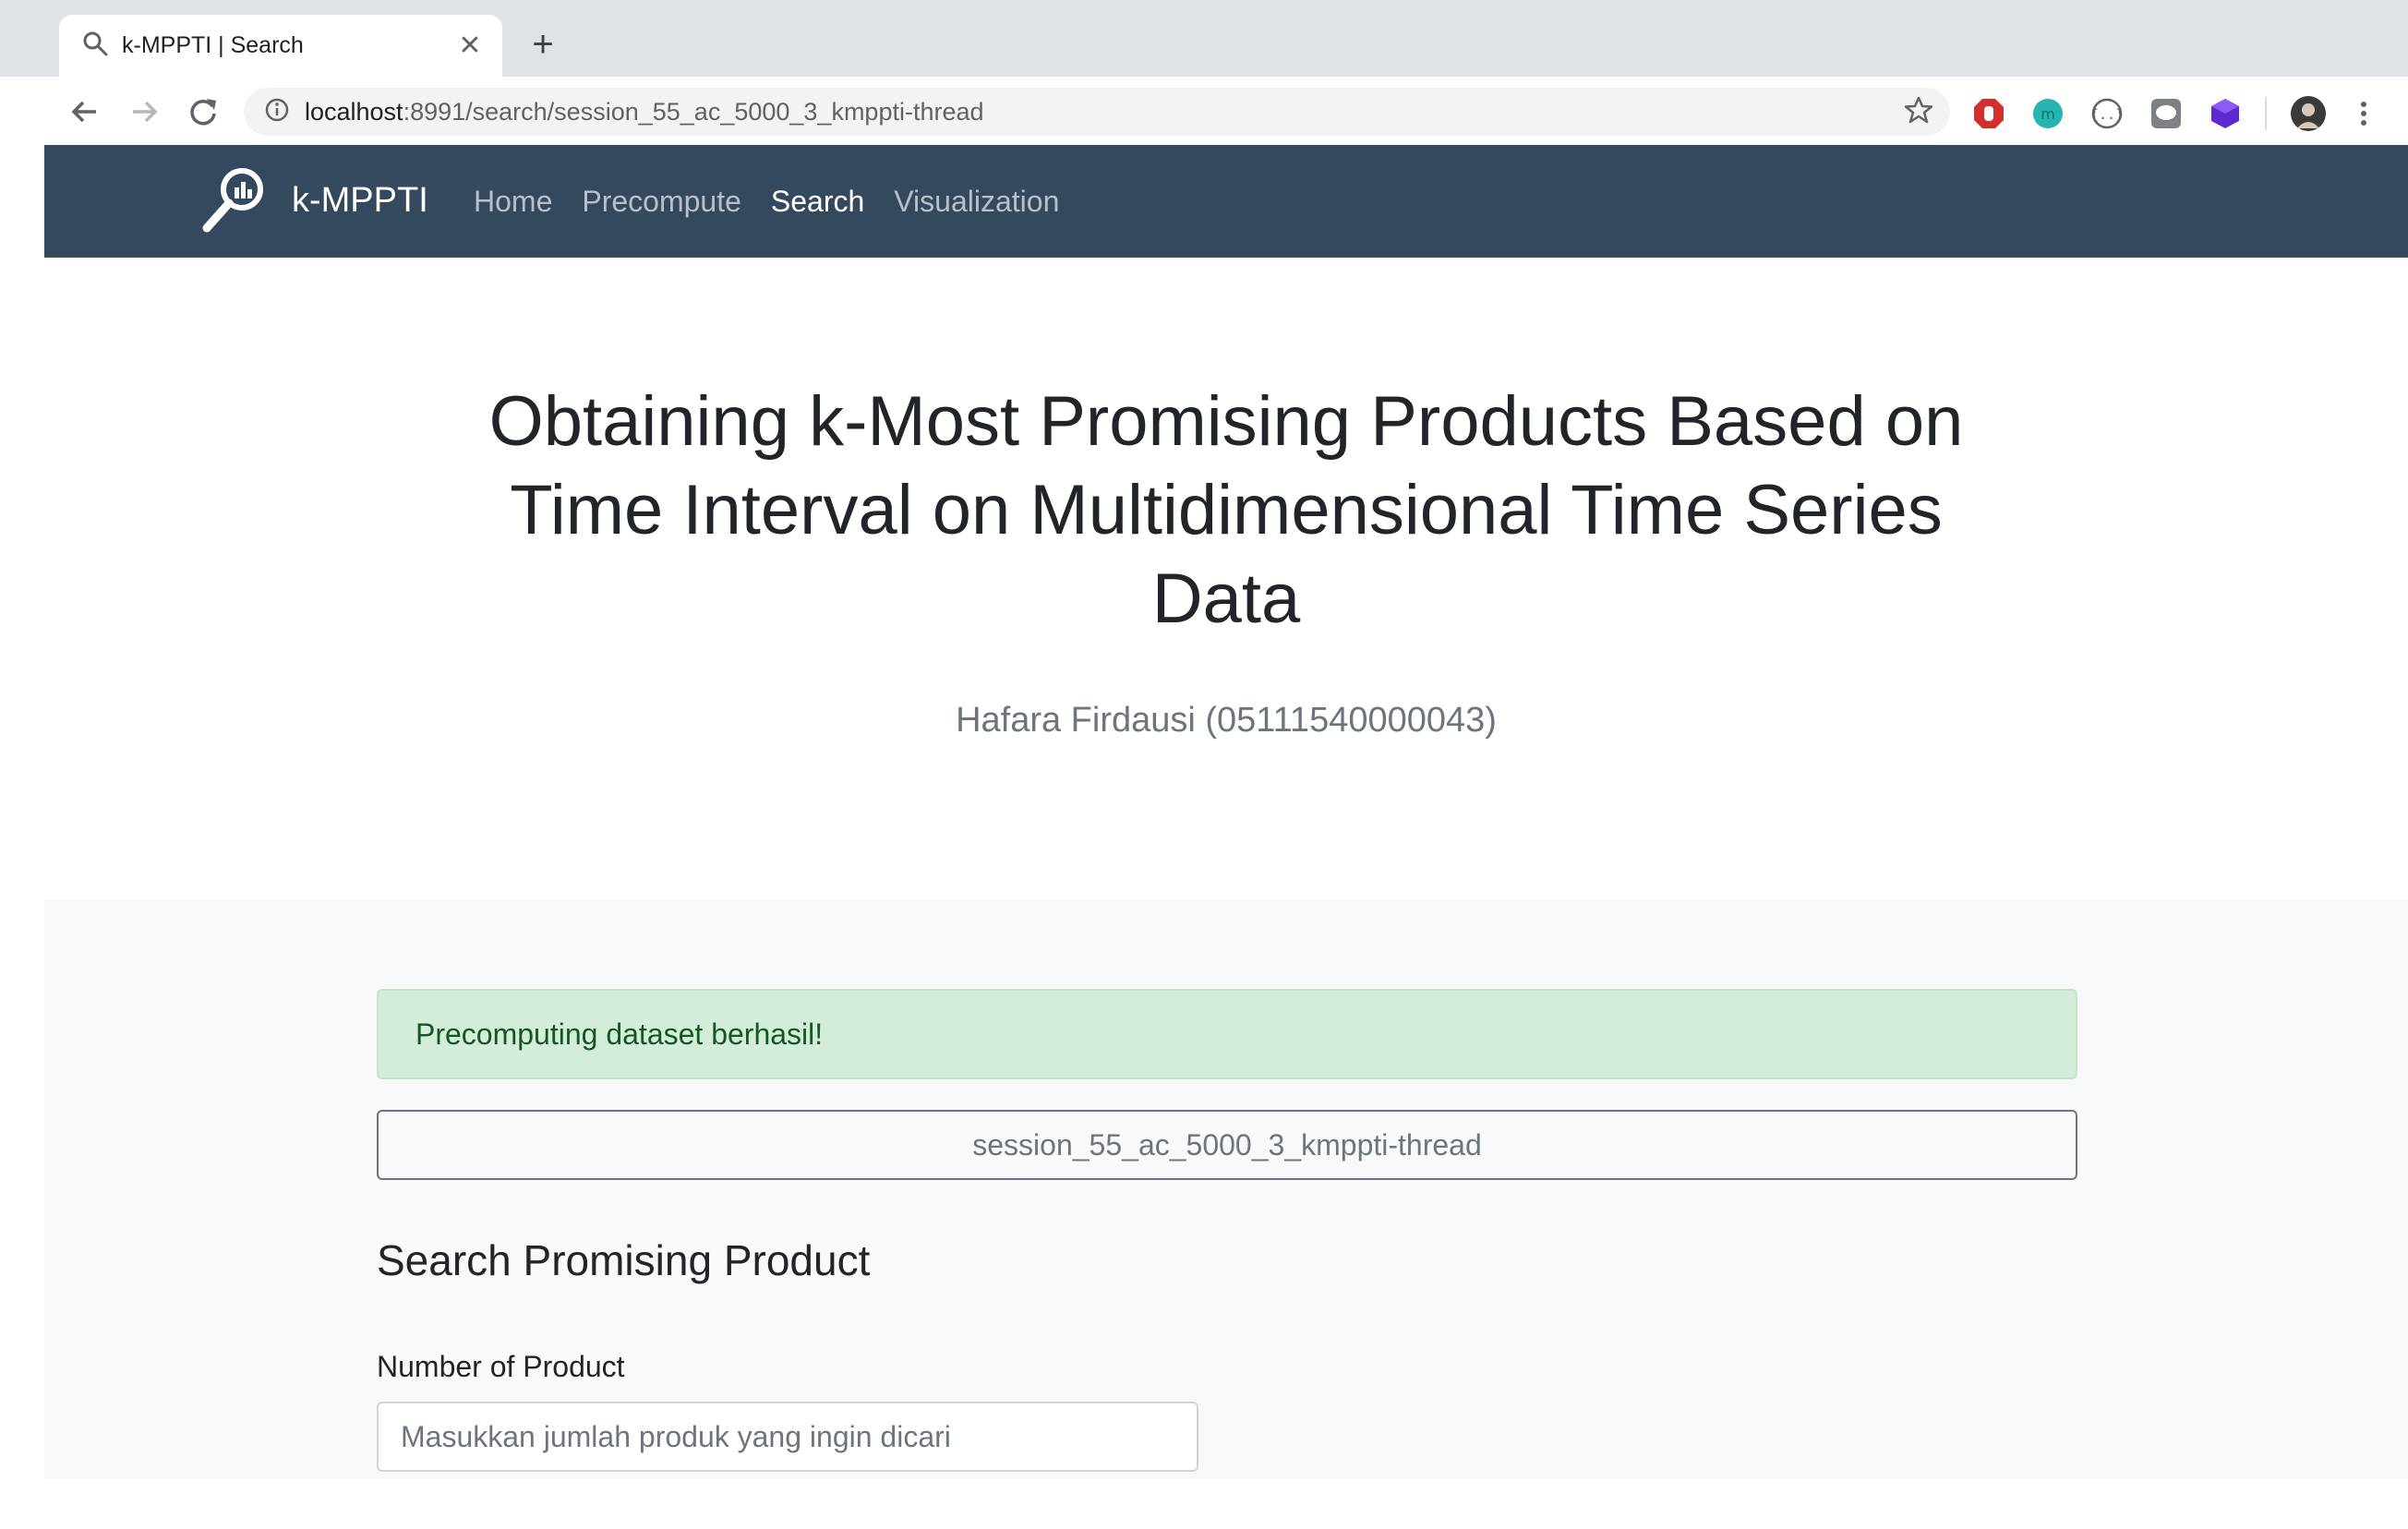 The image size is (2408, 1529). I want to click on adblock-icon, so click(1988, 114).